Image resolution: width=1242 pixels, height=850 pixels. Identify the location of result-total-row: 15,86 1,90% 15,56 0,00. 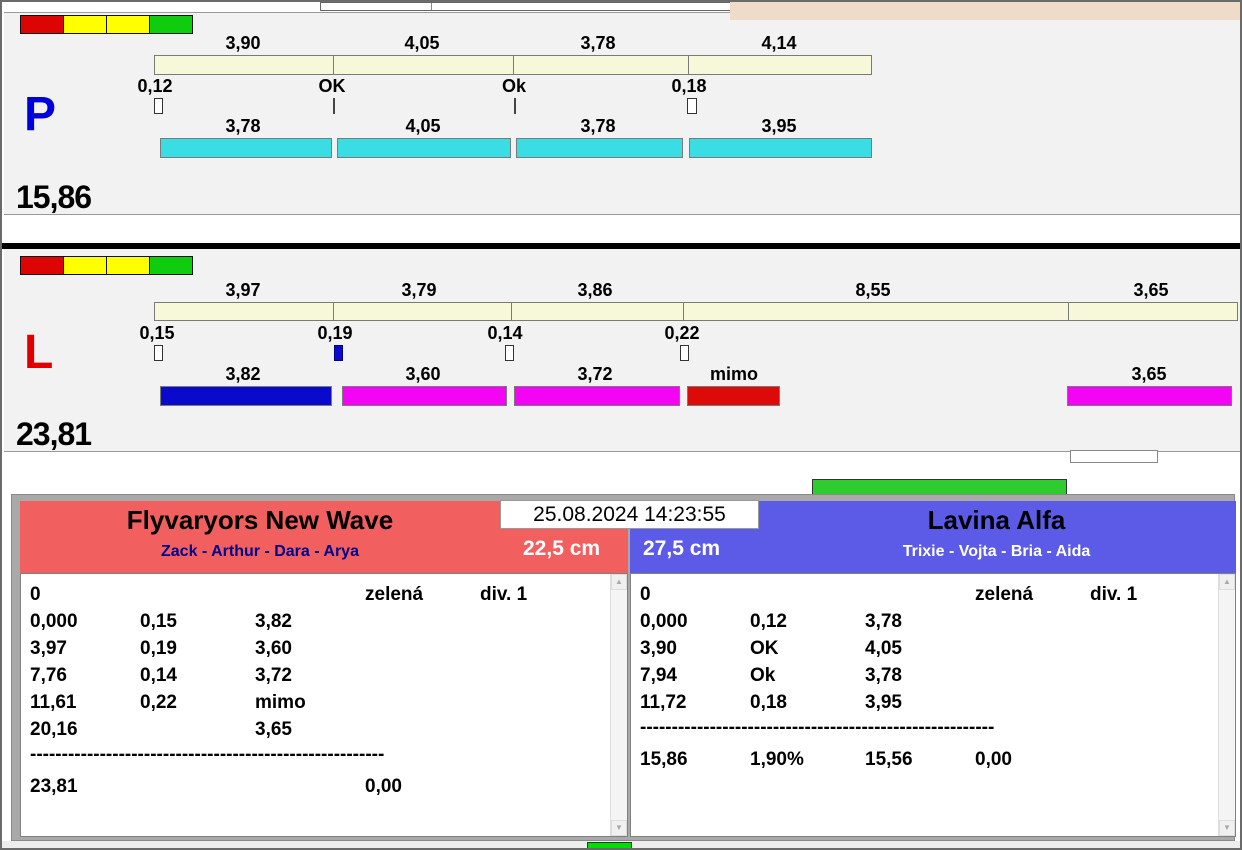
(933, 759).